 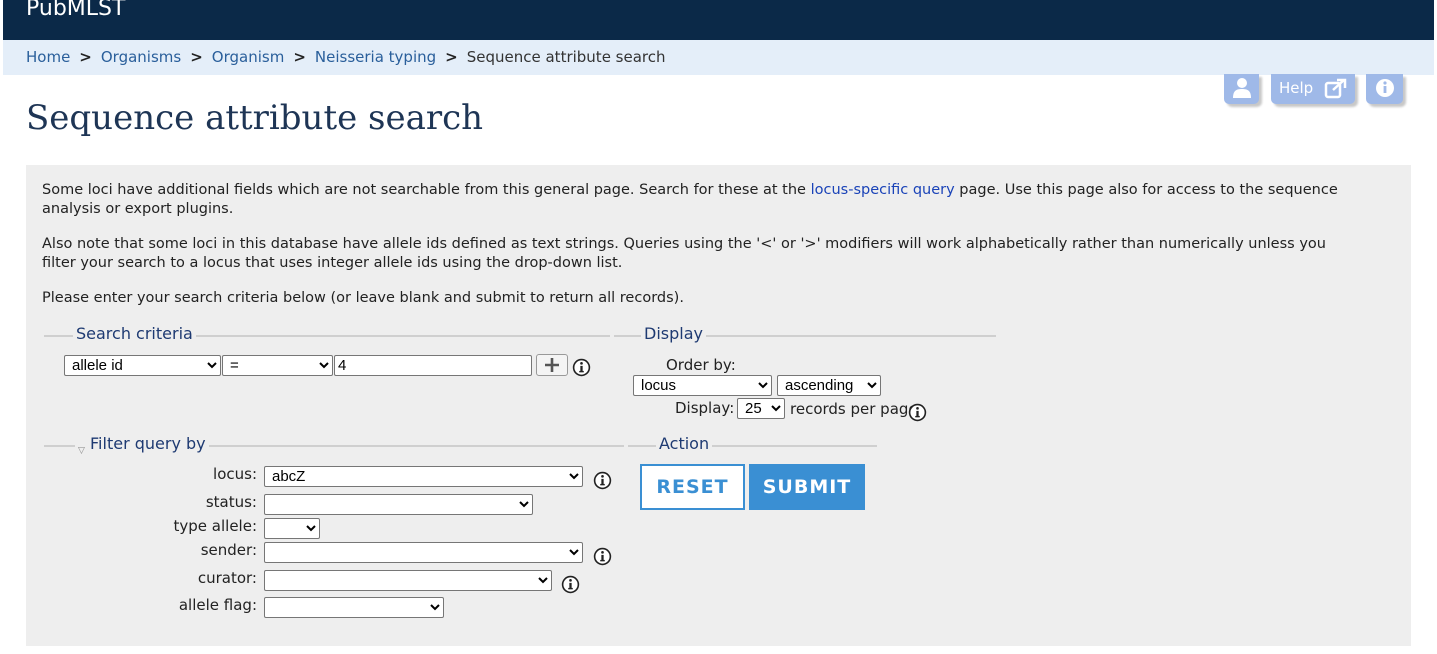 What do you see at coordinates (684, 443) in the screenshot?
I see `action-legend: Action` at bounding box center [684, 443].